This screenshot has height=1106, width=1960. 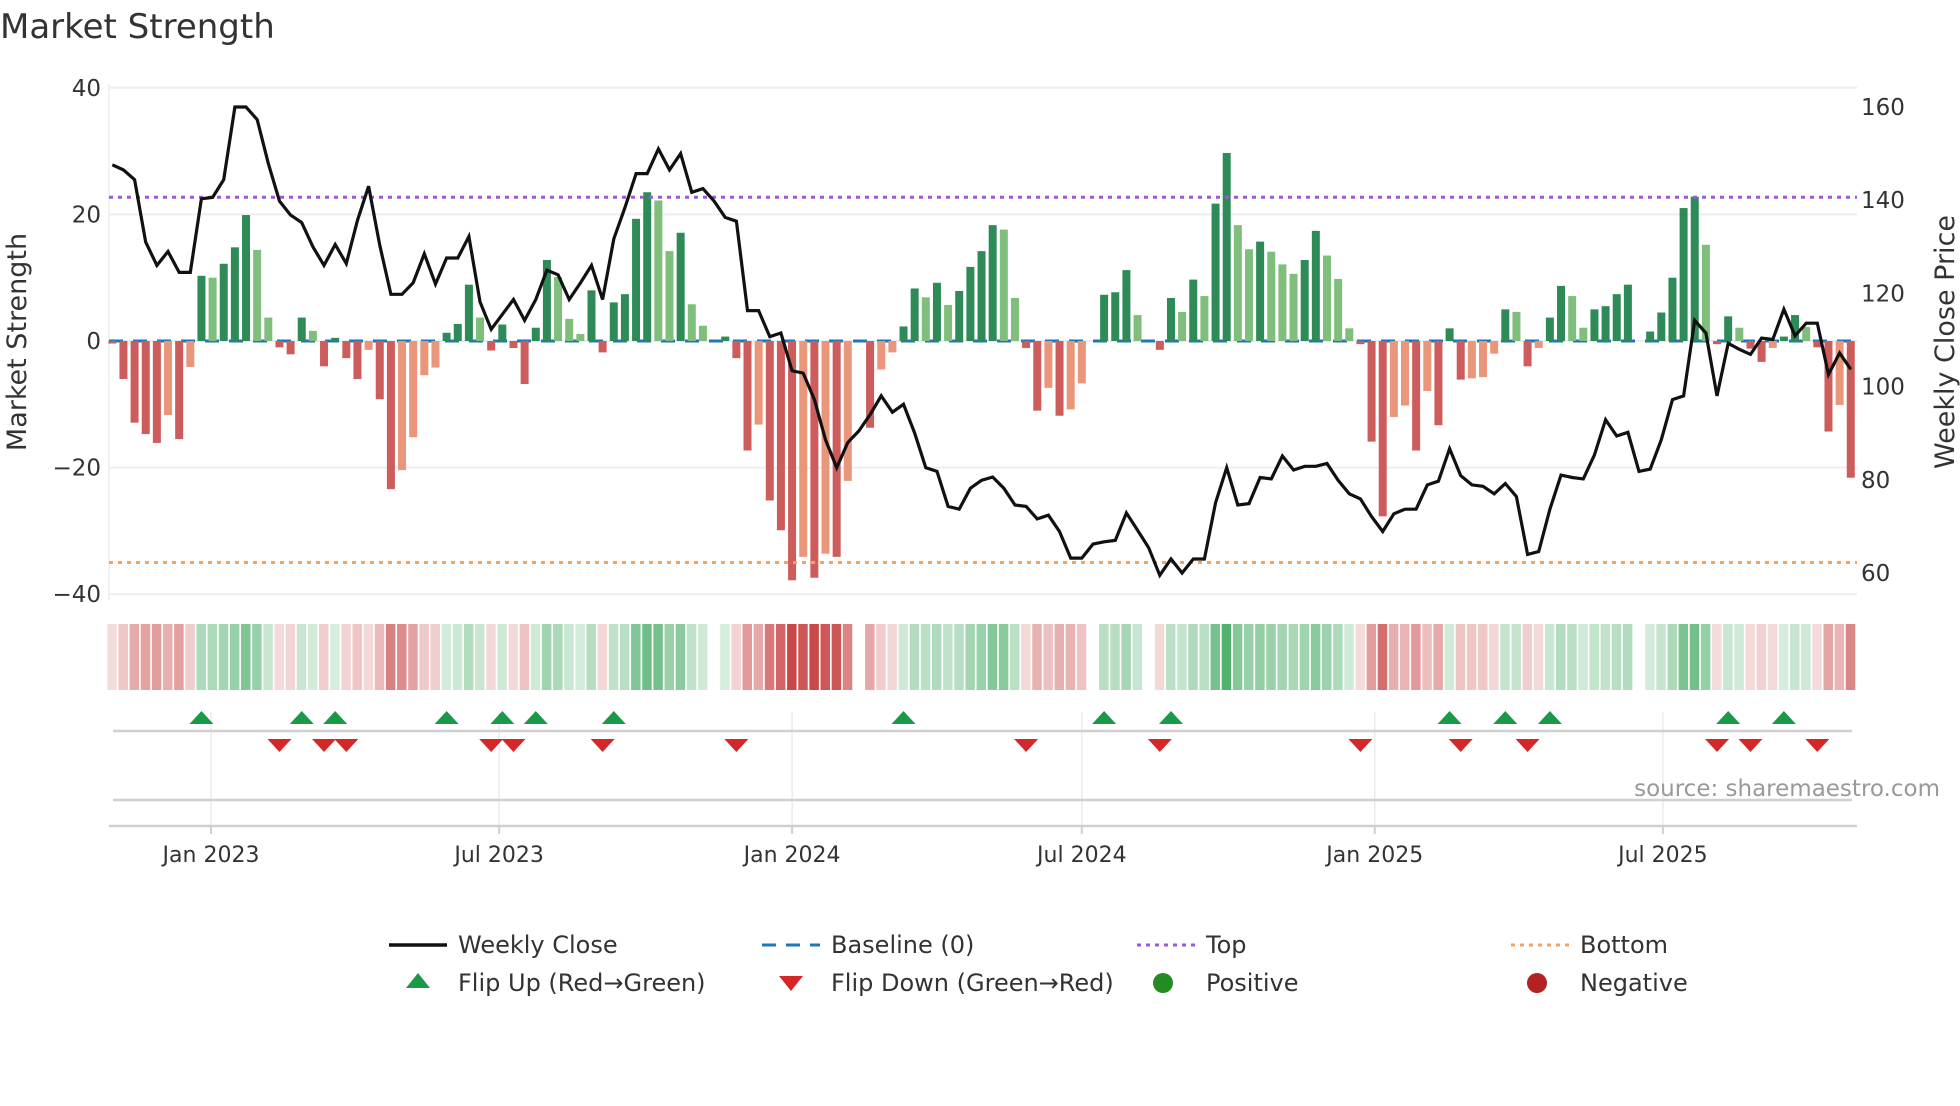 I want to click on y2-tick-label: 100, so click(x=1883, y=388).